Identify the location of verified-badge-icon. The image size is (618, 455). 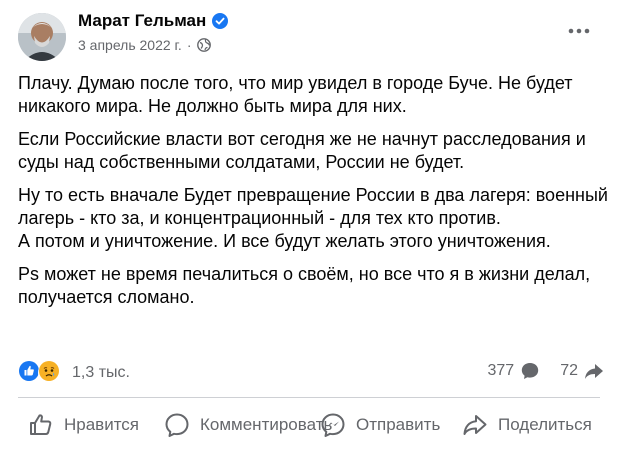
(220, 21).